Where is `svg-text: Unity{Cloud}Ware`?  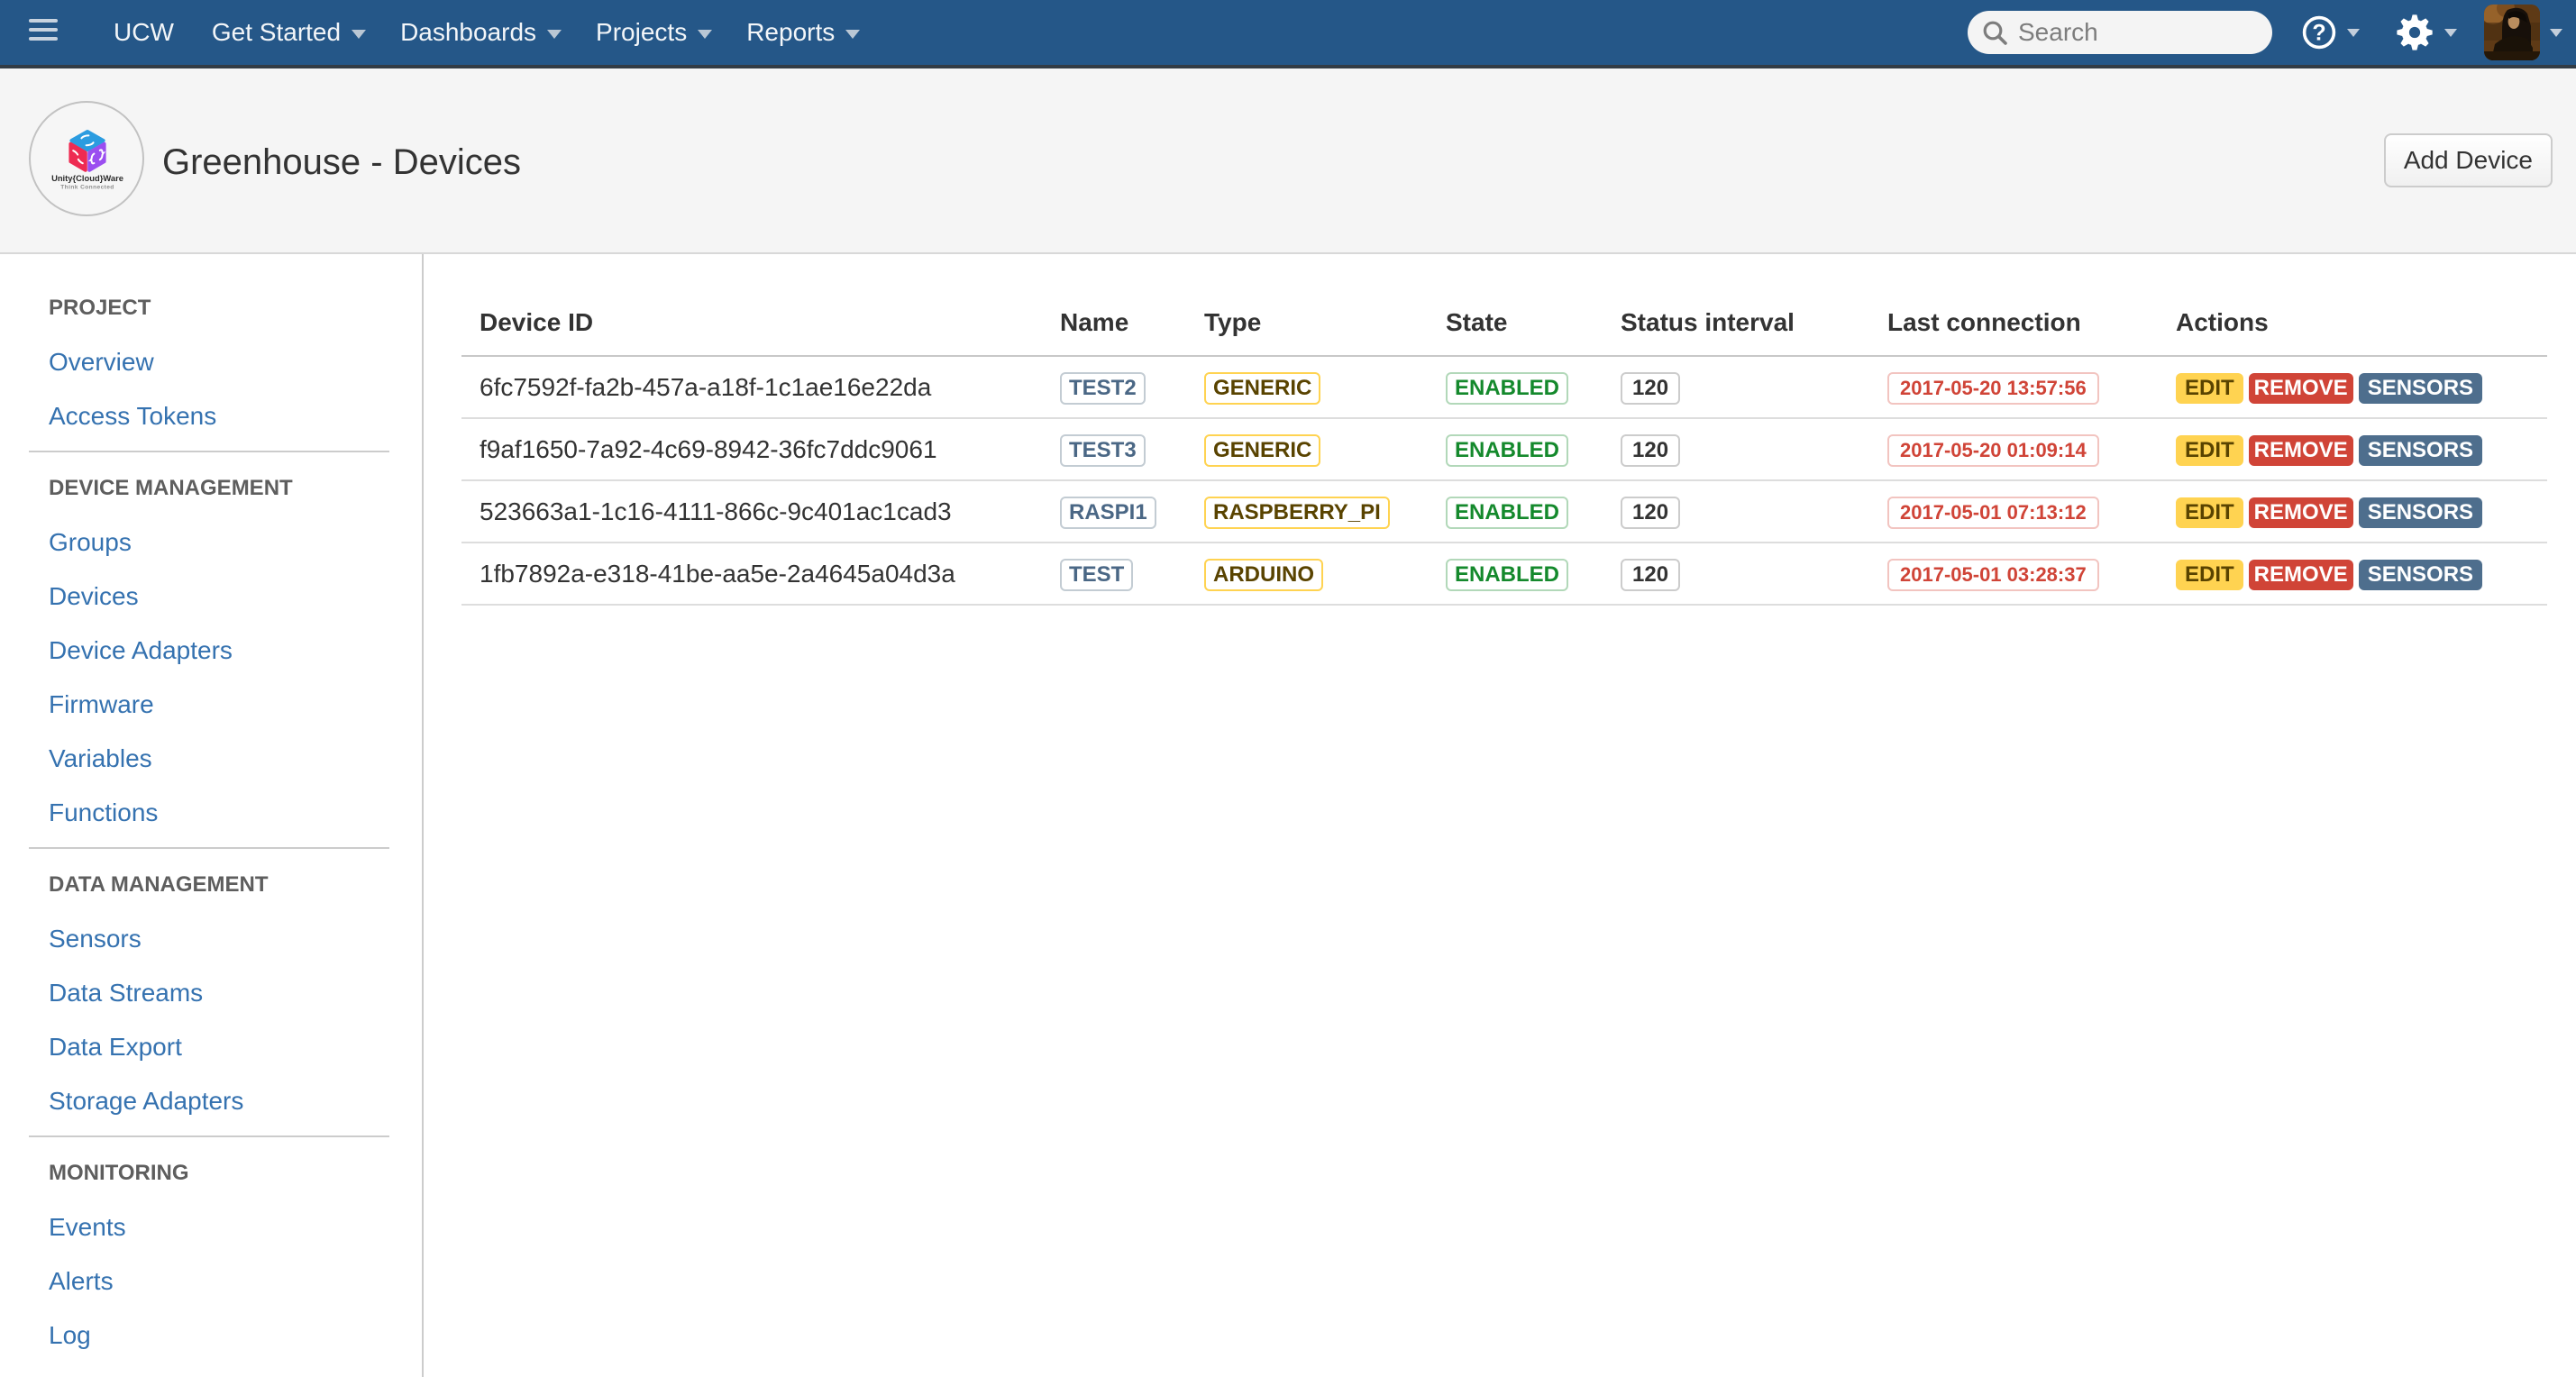
svg-text: Unity{Cloud}Ware is located at coordinates (87, 178).